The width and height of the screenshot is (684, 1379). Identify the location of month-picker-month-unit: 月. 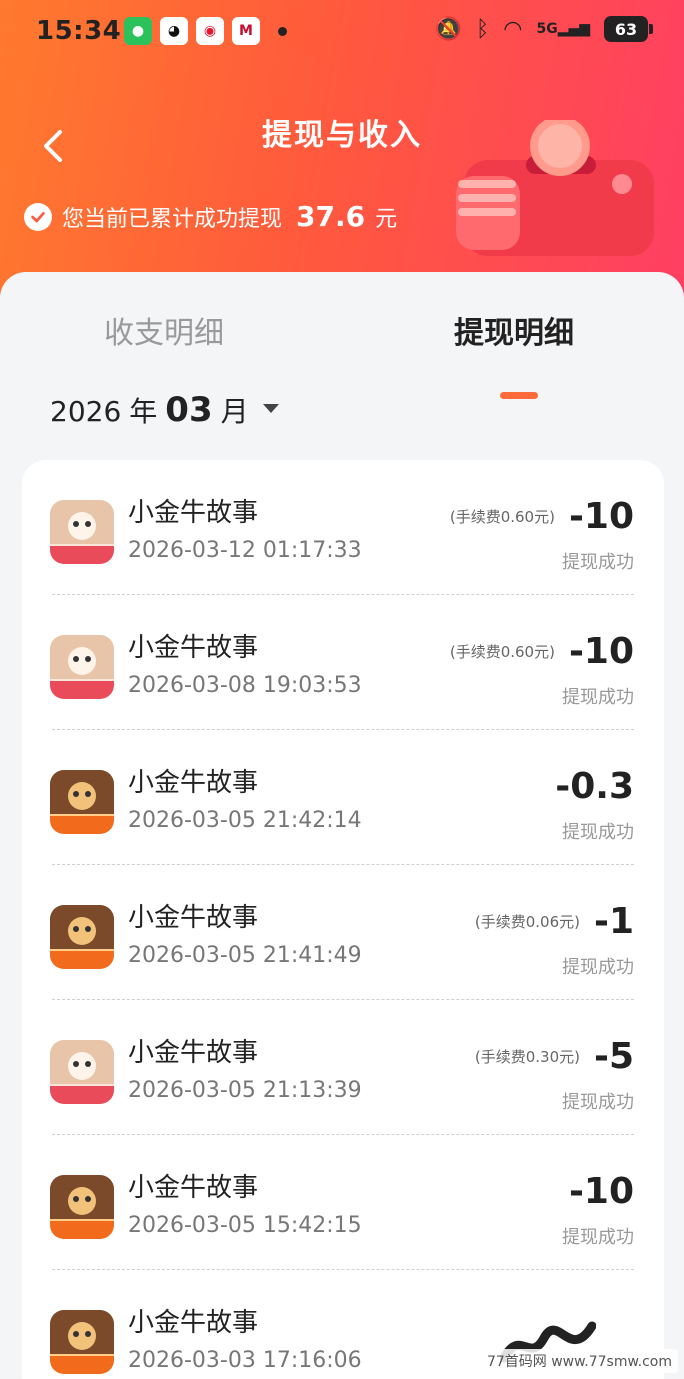
(234, 411).